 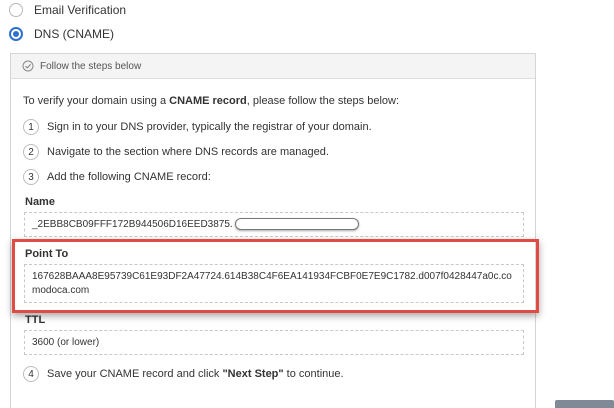 What do you see at coordinates (274, 342) in the screenshot?
I see `ttl-value-field: 3600 (or lower)` at bounding box center [274, 342].